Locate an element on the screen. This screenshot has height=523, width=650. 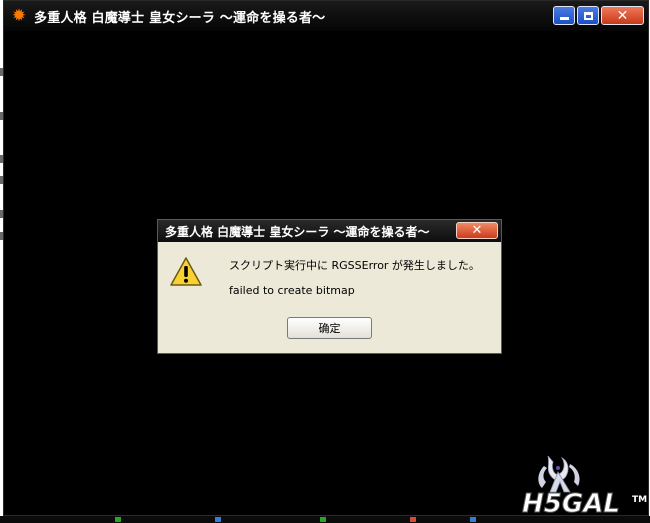
warning-icon is located at coordinates (186, 271).